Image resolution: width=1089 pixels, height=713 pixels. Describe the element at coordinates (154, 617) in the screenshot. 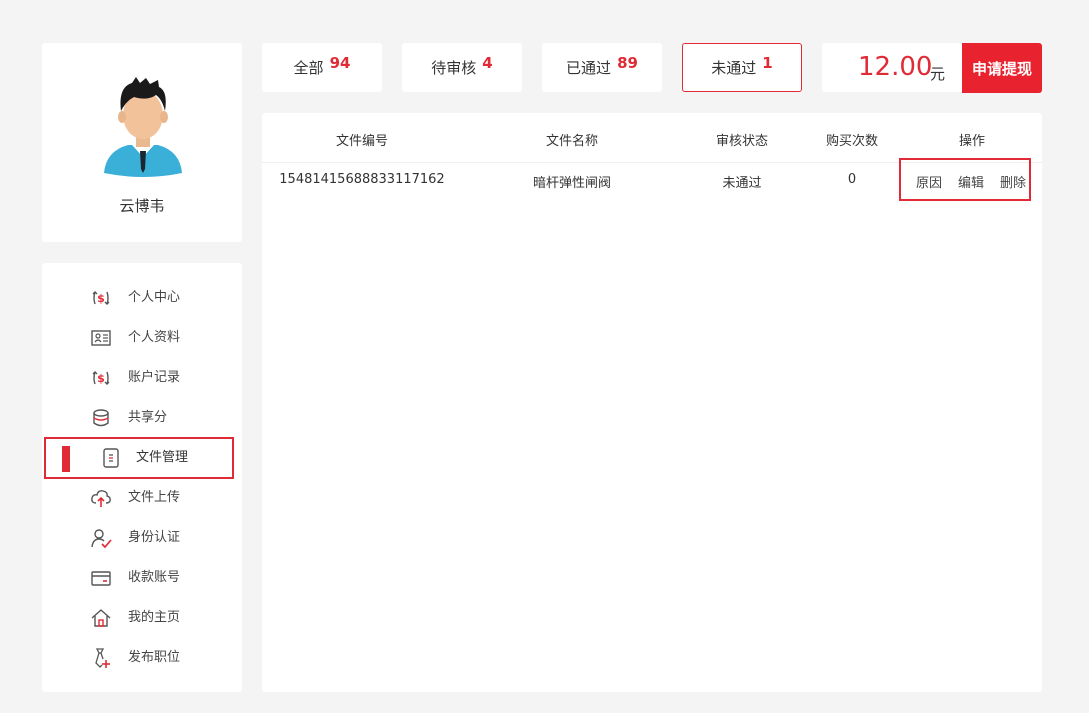

I see `sidebar-item-label: 我的主页` at that location.